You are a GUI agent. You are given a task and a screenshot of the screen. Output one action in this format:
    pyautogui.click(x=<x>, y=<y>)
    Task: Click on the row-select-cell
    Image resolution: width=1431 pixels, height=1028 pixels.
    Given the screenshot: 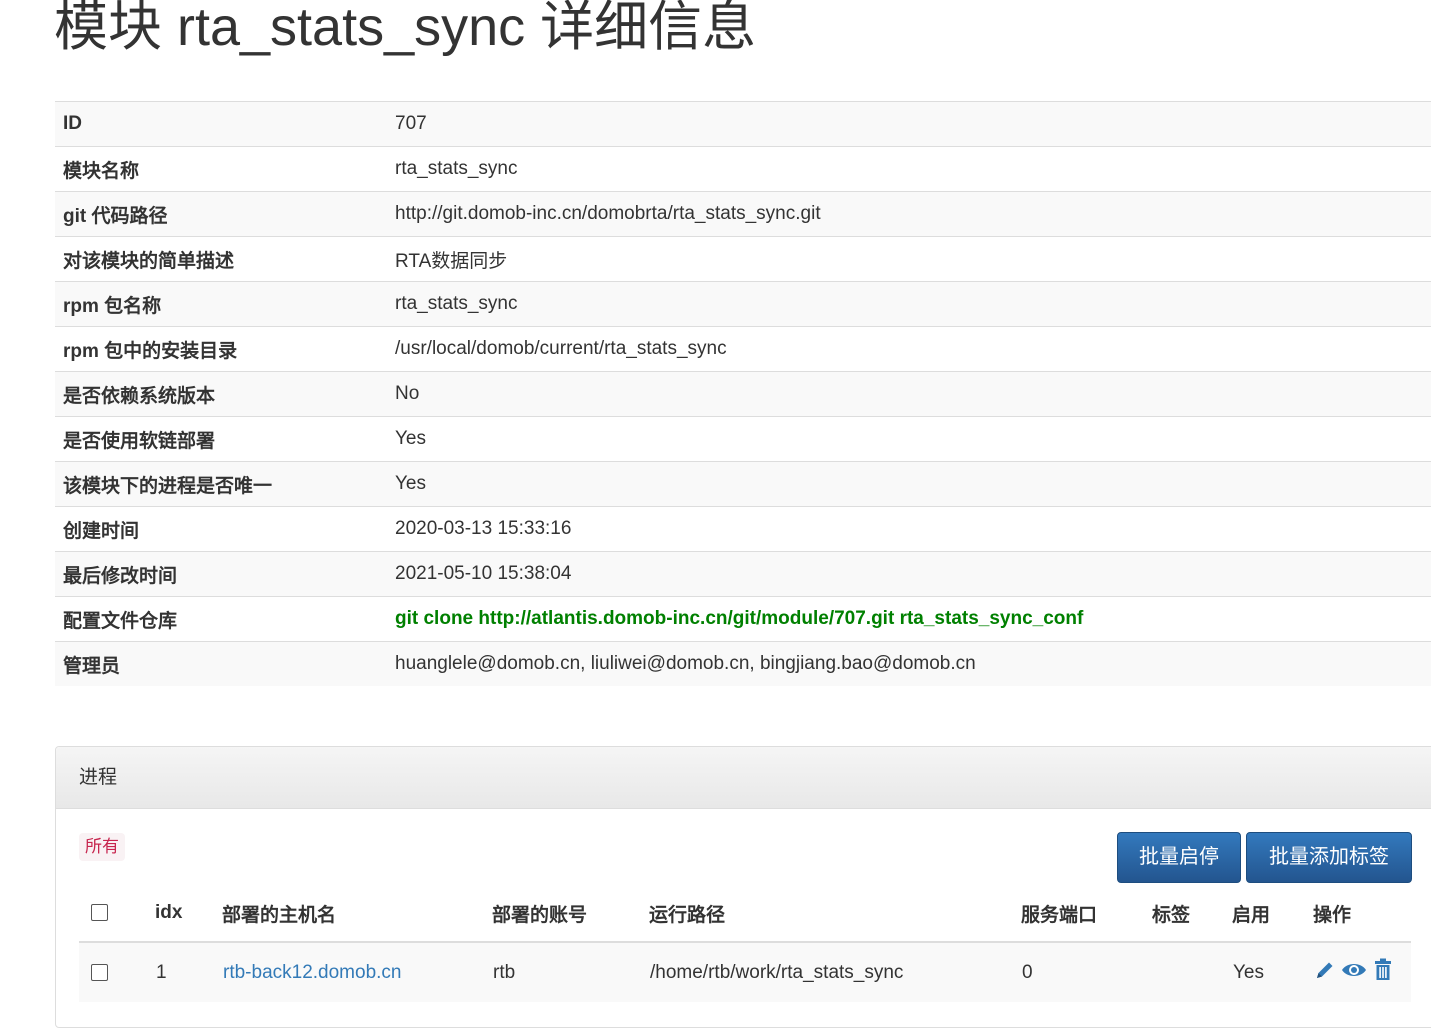 What is the action you would take?
    pyautogui.click(x=117, y=972)
    